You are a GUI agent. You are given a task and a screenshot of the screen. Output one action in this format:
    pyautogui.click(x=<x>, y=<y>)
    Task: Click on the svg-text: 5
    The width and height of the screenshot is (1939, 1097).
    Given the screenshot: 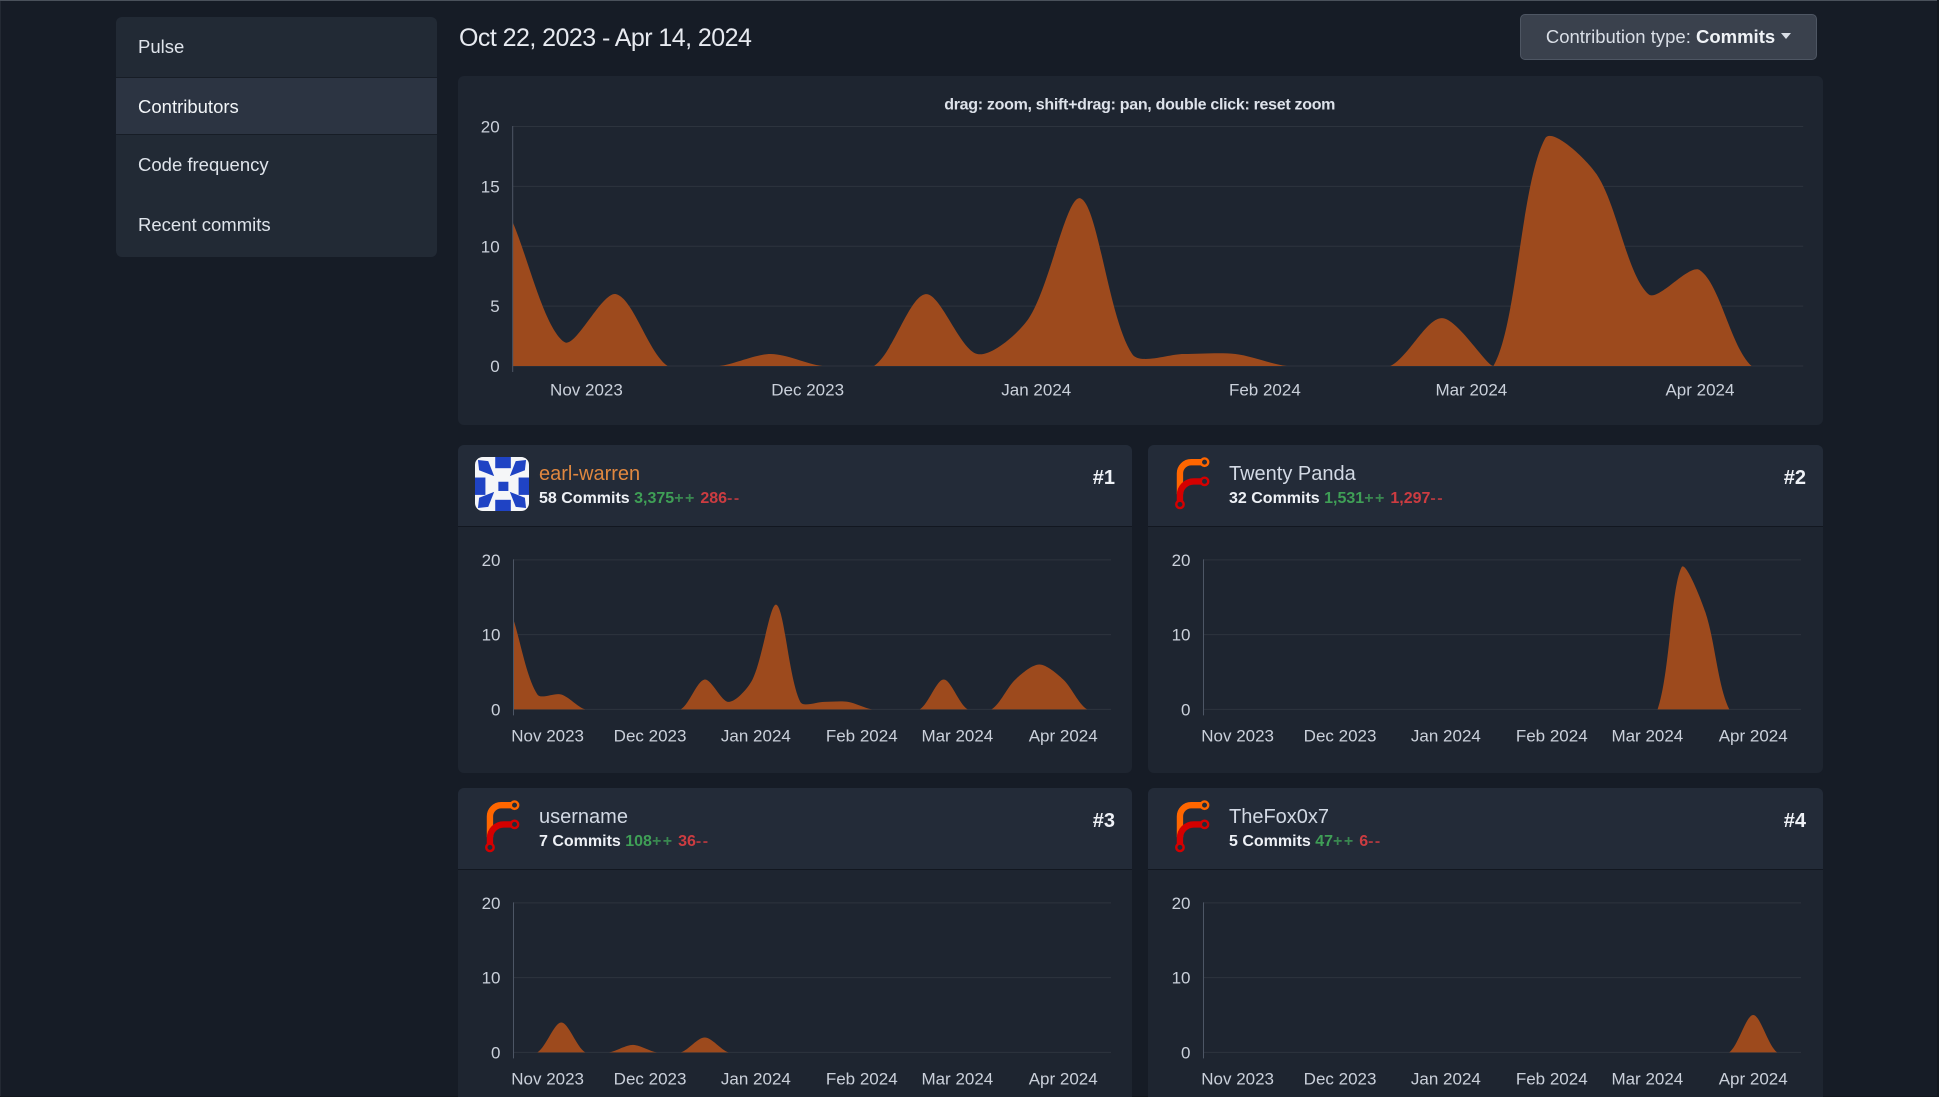 What is the action you would take?
    pyautogui.click(x=494, y=306)
    